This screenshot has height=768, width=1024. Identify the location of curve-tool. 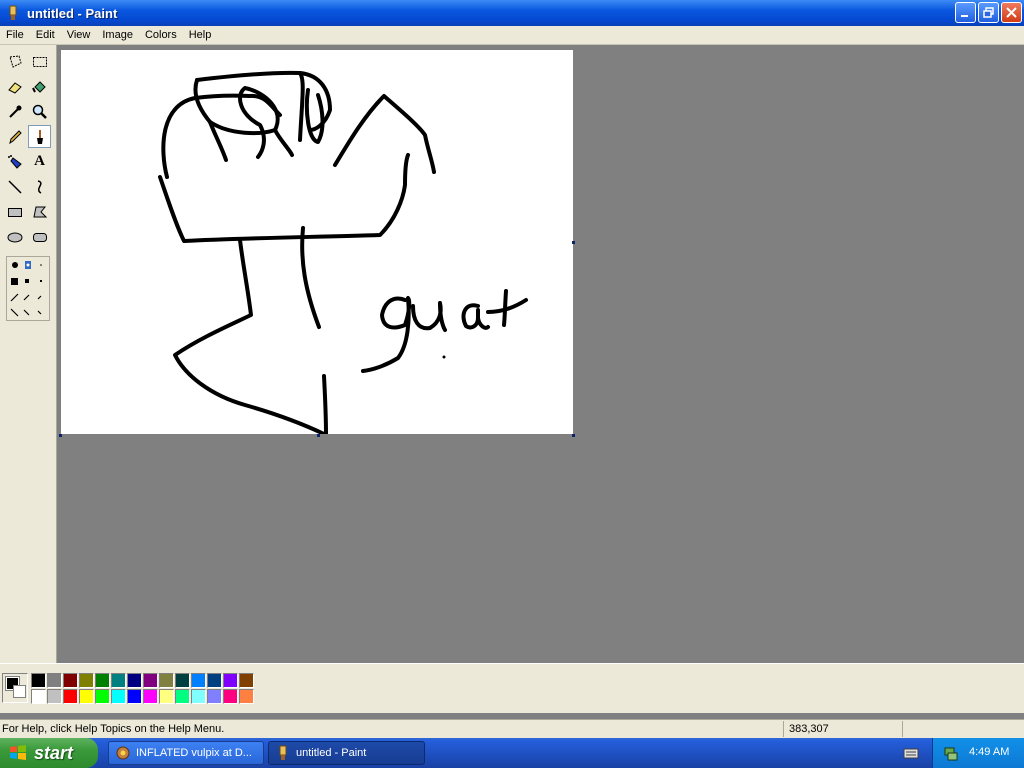
(39, 186).